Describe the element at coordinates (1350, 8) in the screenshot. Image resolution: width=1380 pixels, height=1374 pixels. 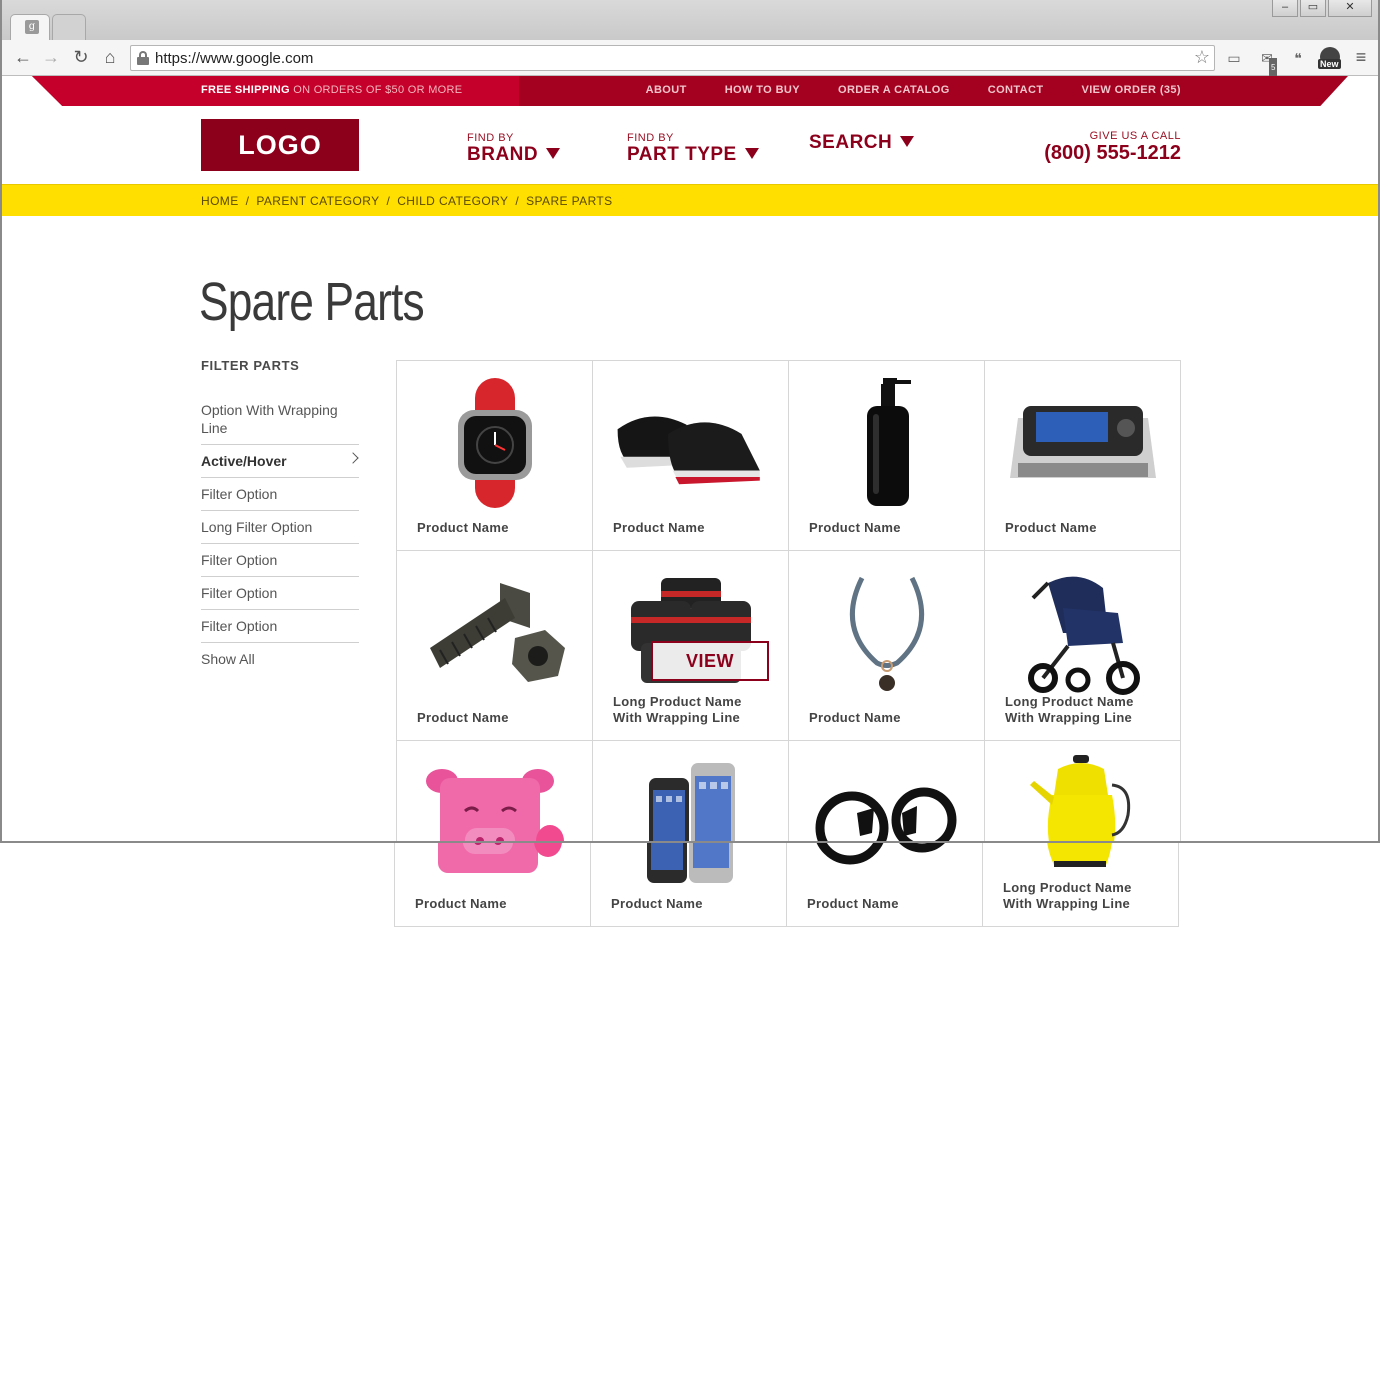
I see `close-window-button: ✕` at that location.